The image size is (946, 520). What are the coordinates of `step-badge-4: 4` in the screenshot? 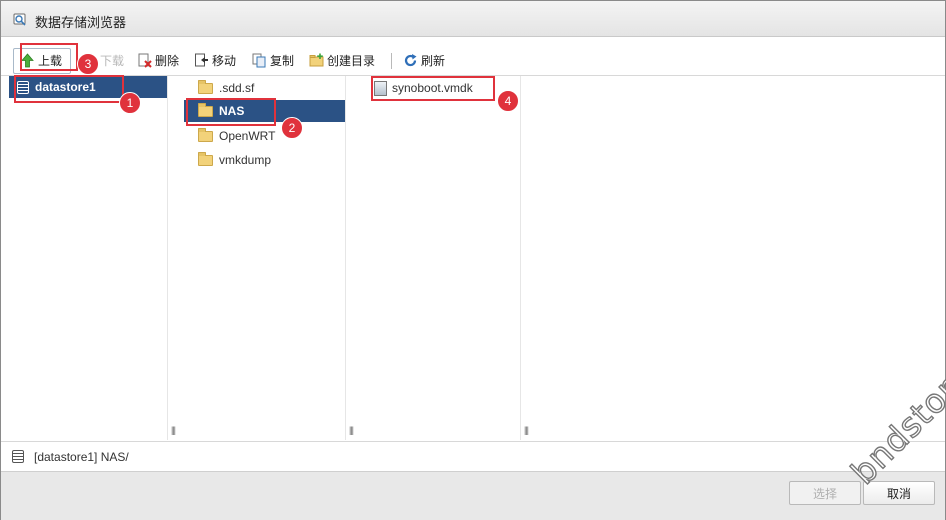 It's located at (508, 101).